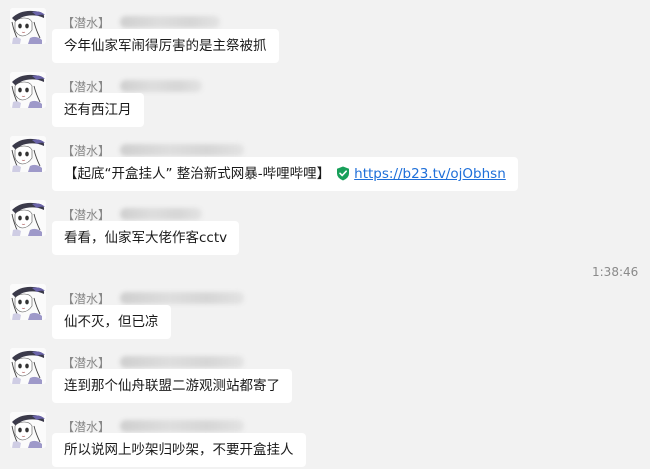 The width and height of the screenshot is (650, 469). I want to click on message-text: 所以说网上吵架归吵架，不要开盒挂人, so click(179, 450).